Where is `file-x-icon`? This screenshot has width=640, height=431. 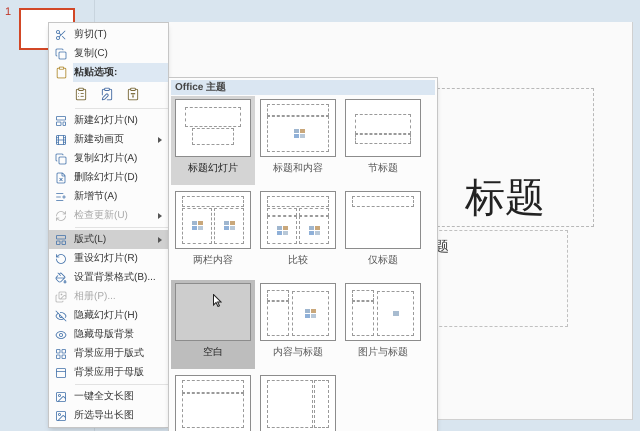
file-x-icon is located at coordinates (61, 178).